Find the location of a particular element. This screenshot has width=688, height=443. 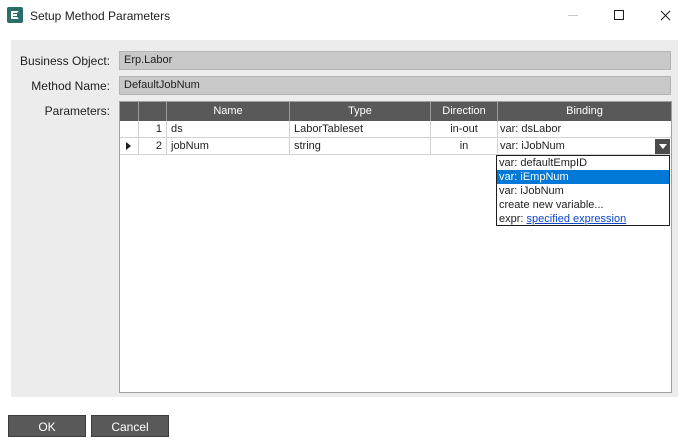

chevron-down-icon is located at coordinates (662, 146).